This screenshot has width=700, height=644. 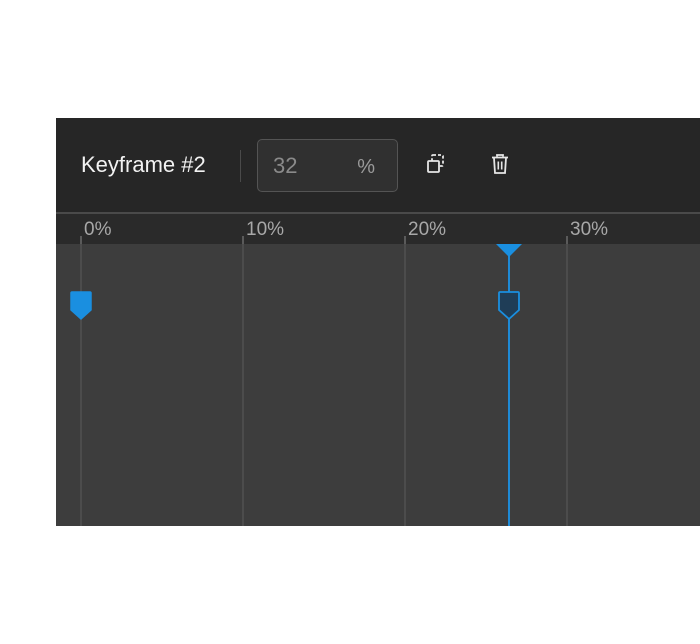 I want to click on keyframe-percent-field: %, so click(x=327, y=165).